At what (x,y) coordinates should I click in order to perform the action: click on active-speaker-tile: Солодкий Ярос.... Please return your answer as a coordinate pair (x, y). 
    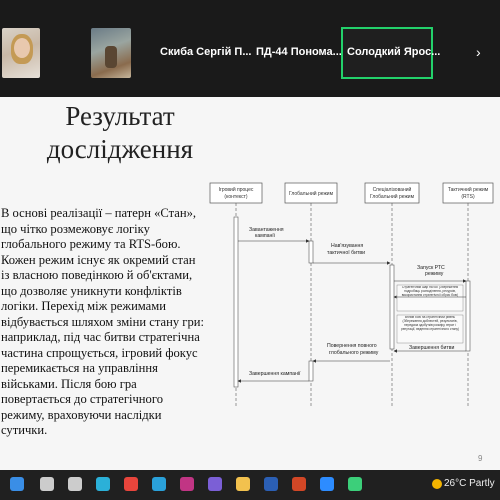
    Looking at the image, I should click on (390, 53).